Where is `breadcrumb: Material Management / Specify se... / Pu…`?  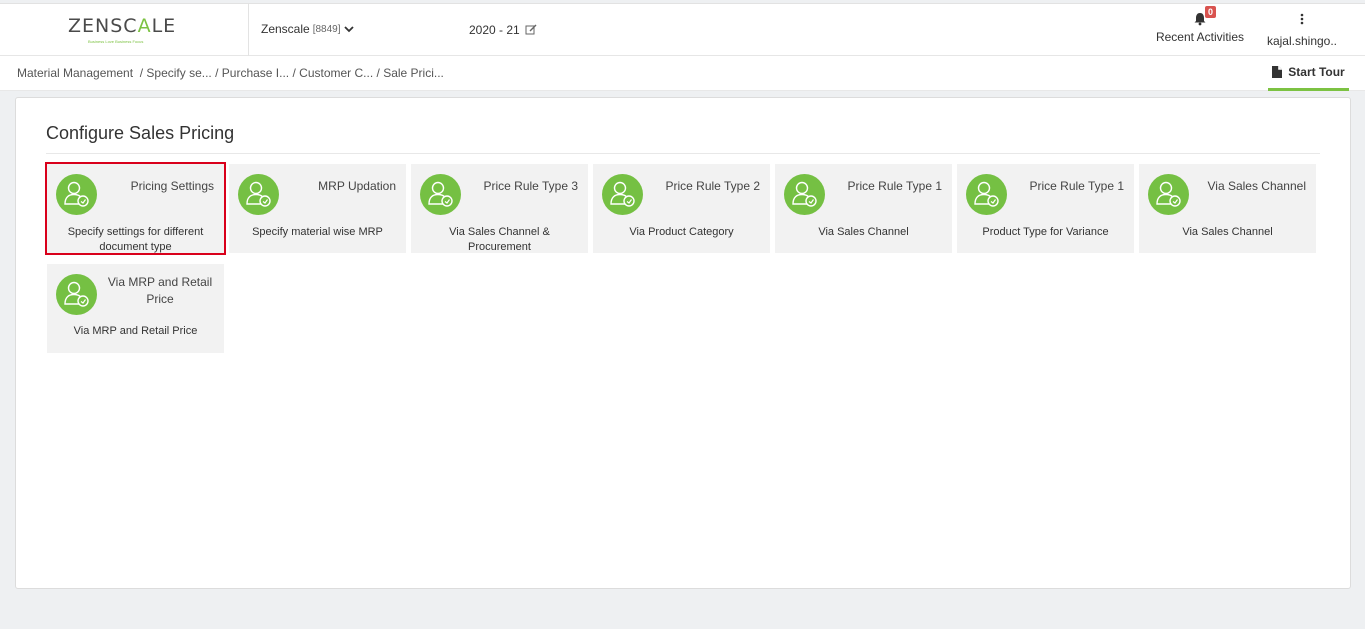 breadcrumb: Material Management / Specify se... / Pu… is located at coordinates (230, 73).